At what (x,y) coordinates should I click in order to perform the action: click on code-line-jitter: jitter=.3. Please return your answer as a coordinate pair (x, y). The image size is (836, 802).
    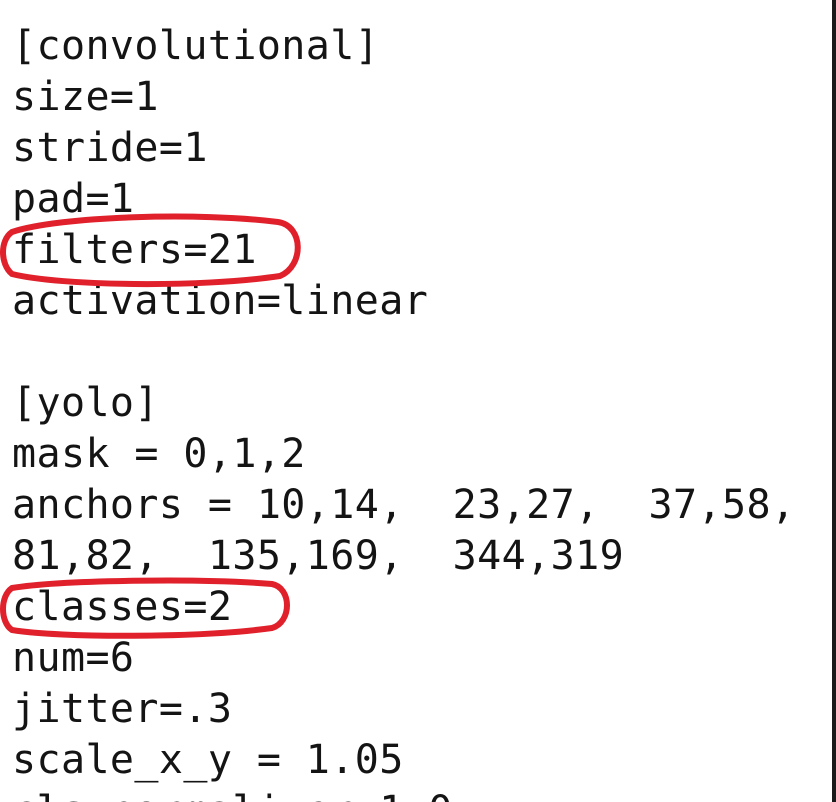
    Looking at the image, I should click on (122, 709).